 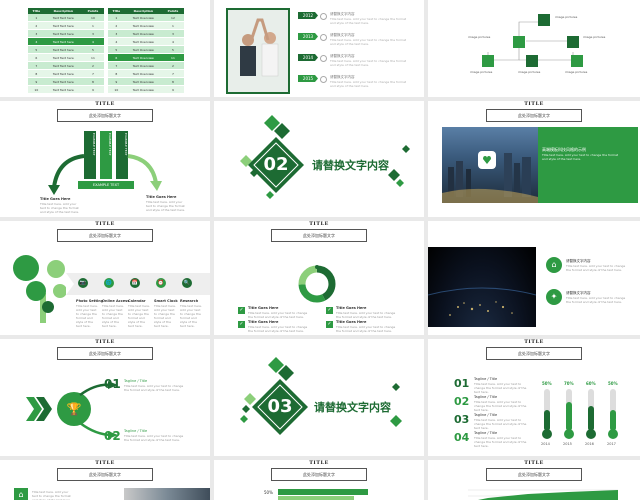 I want to click on feature-icon: 📷, so click(x=83, y=283).